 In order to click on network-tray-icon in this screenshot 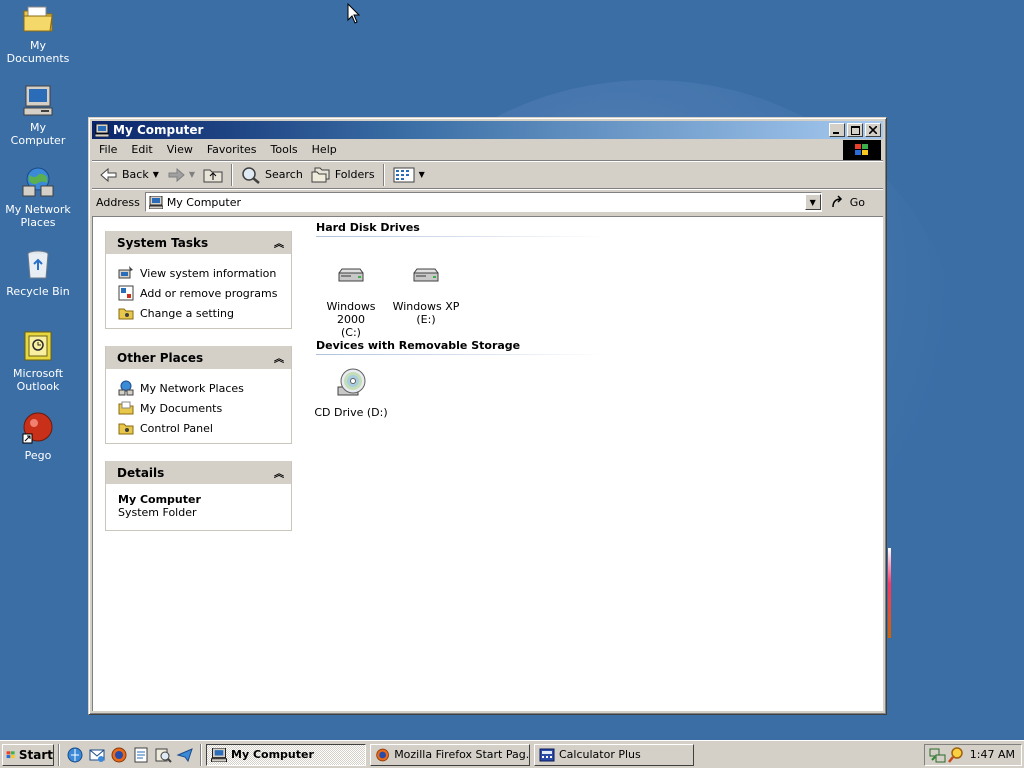, I will do `click(938, 755)`.